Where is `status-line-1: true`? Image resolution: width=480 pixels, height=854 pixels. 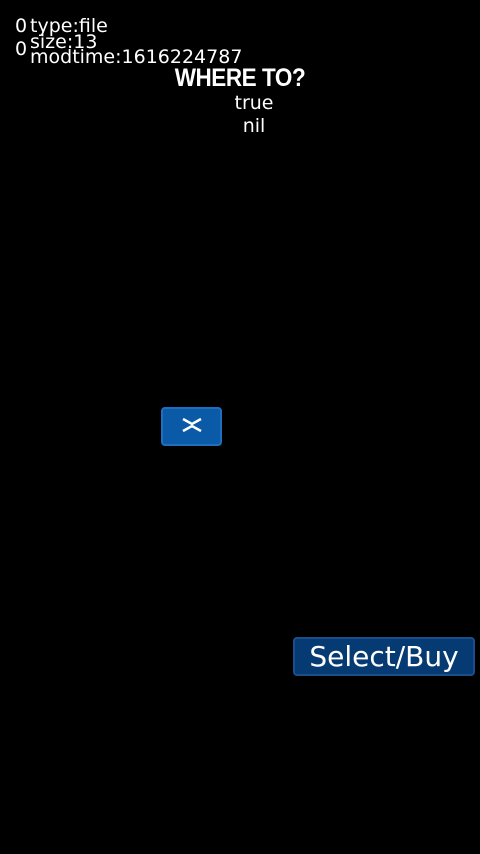 status-line-1: true is located at coordinates (254, 103).